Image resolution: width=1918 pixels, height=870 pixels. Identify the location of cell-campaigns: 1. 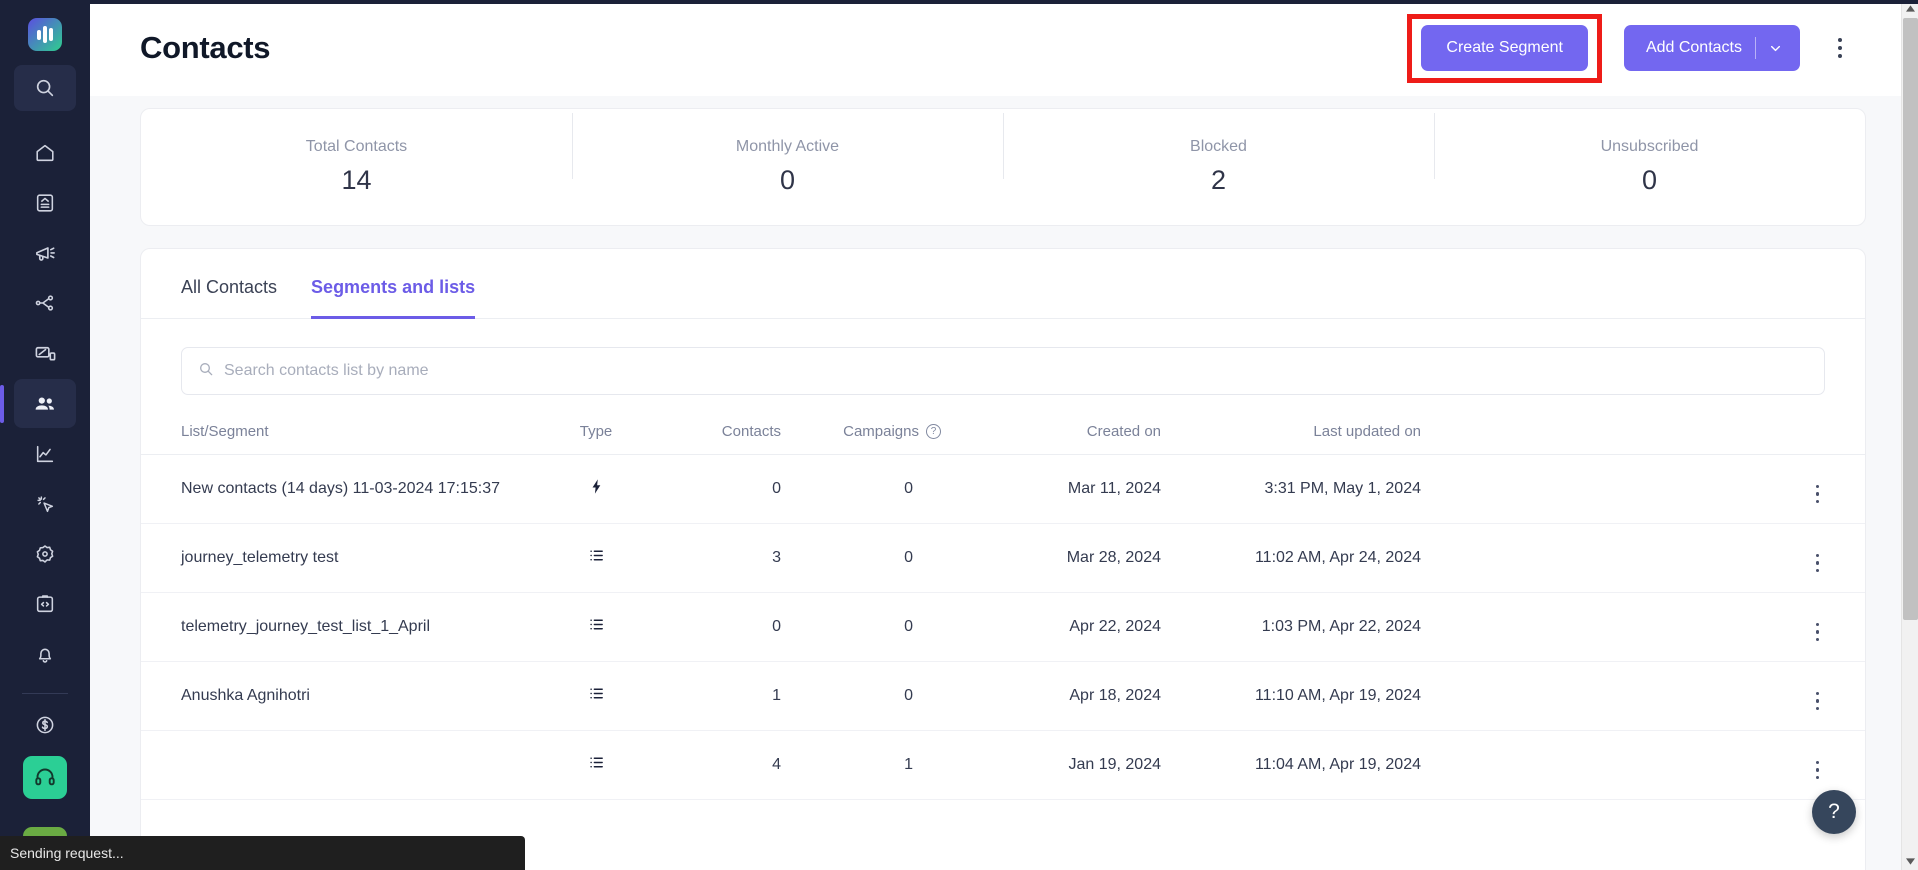
(861, 765).